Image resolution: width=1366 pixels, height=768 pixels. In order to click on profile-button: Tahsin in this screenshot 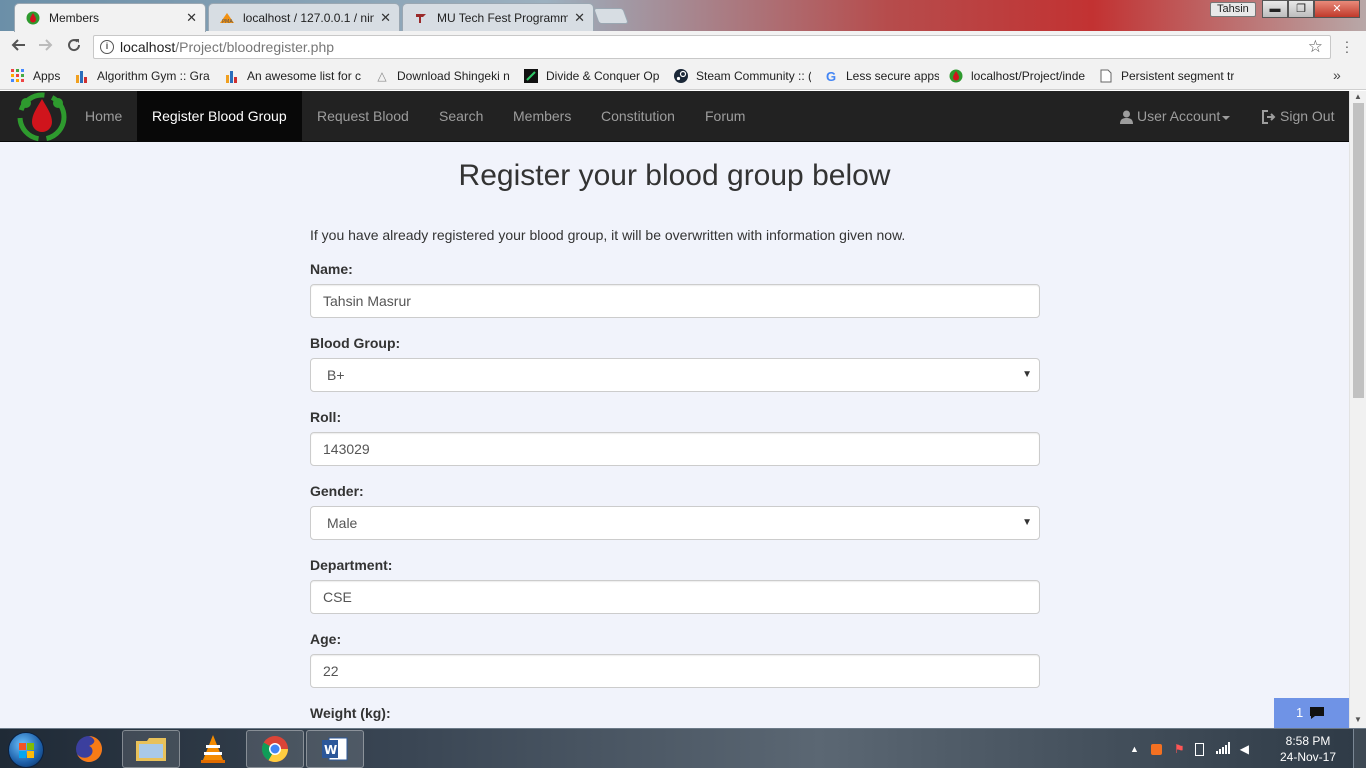, I will do `click(1233, 9)`.